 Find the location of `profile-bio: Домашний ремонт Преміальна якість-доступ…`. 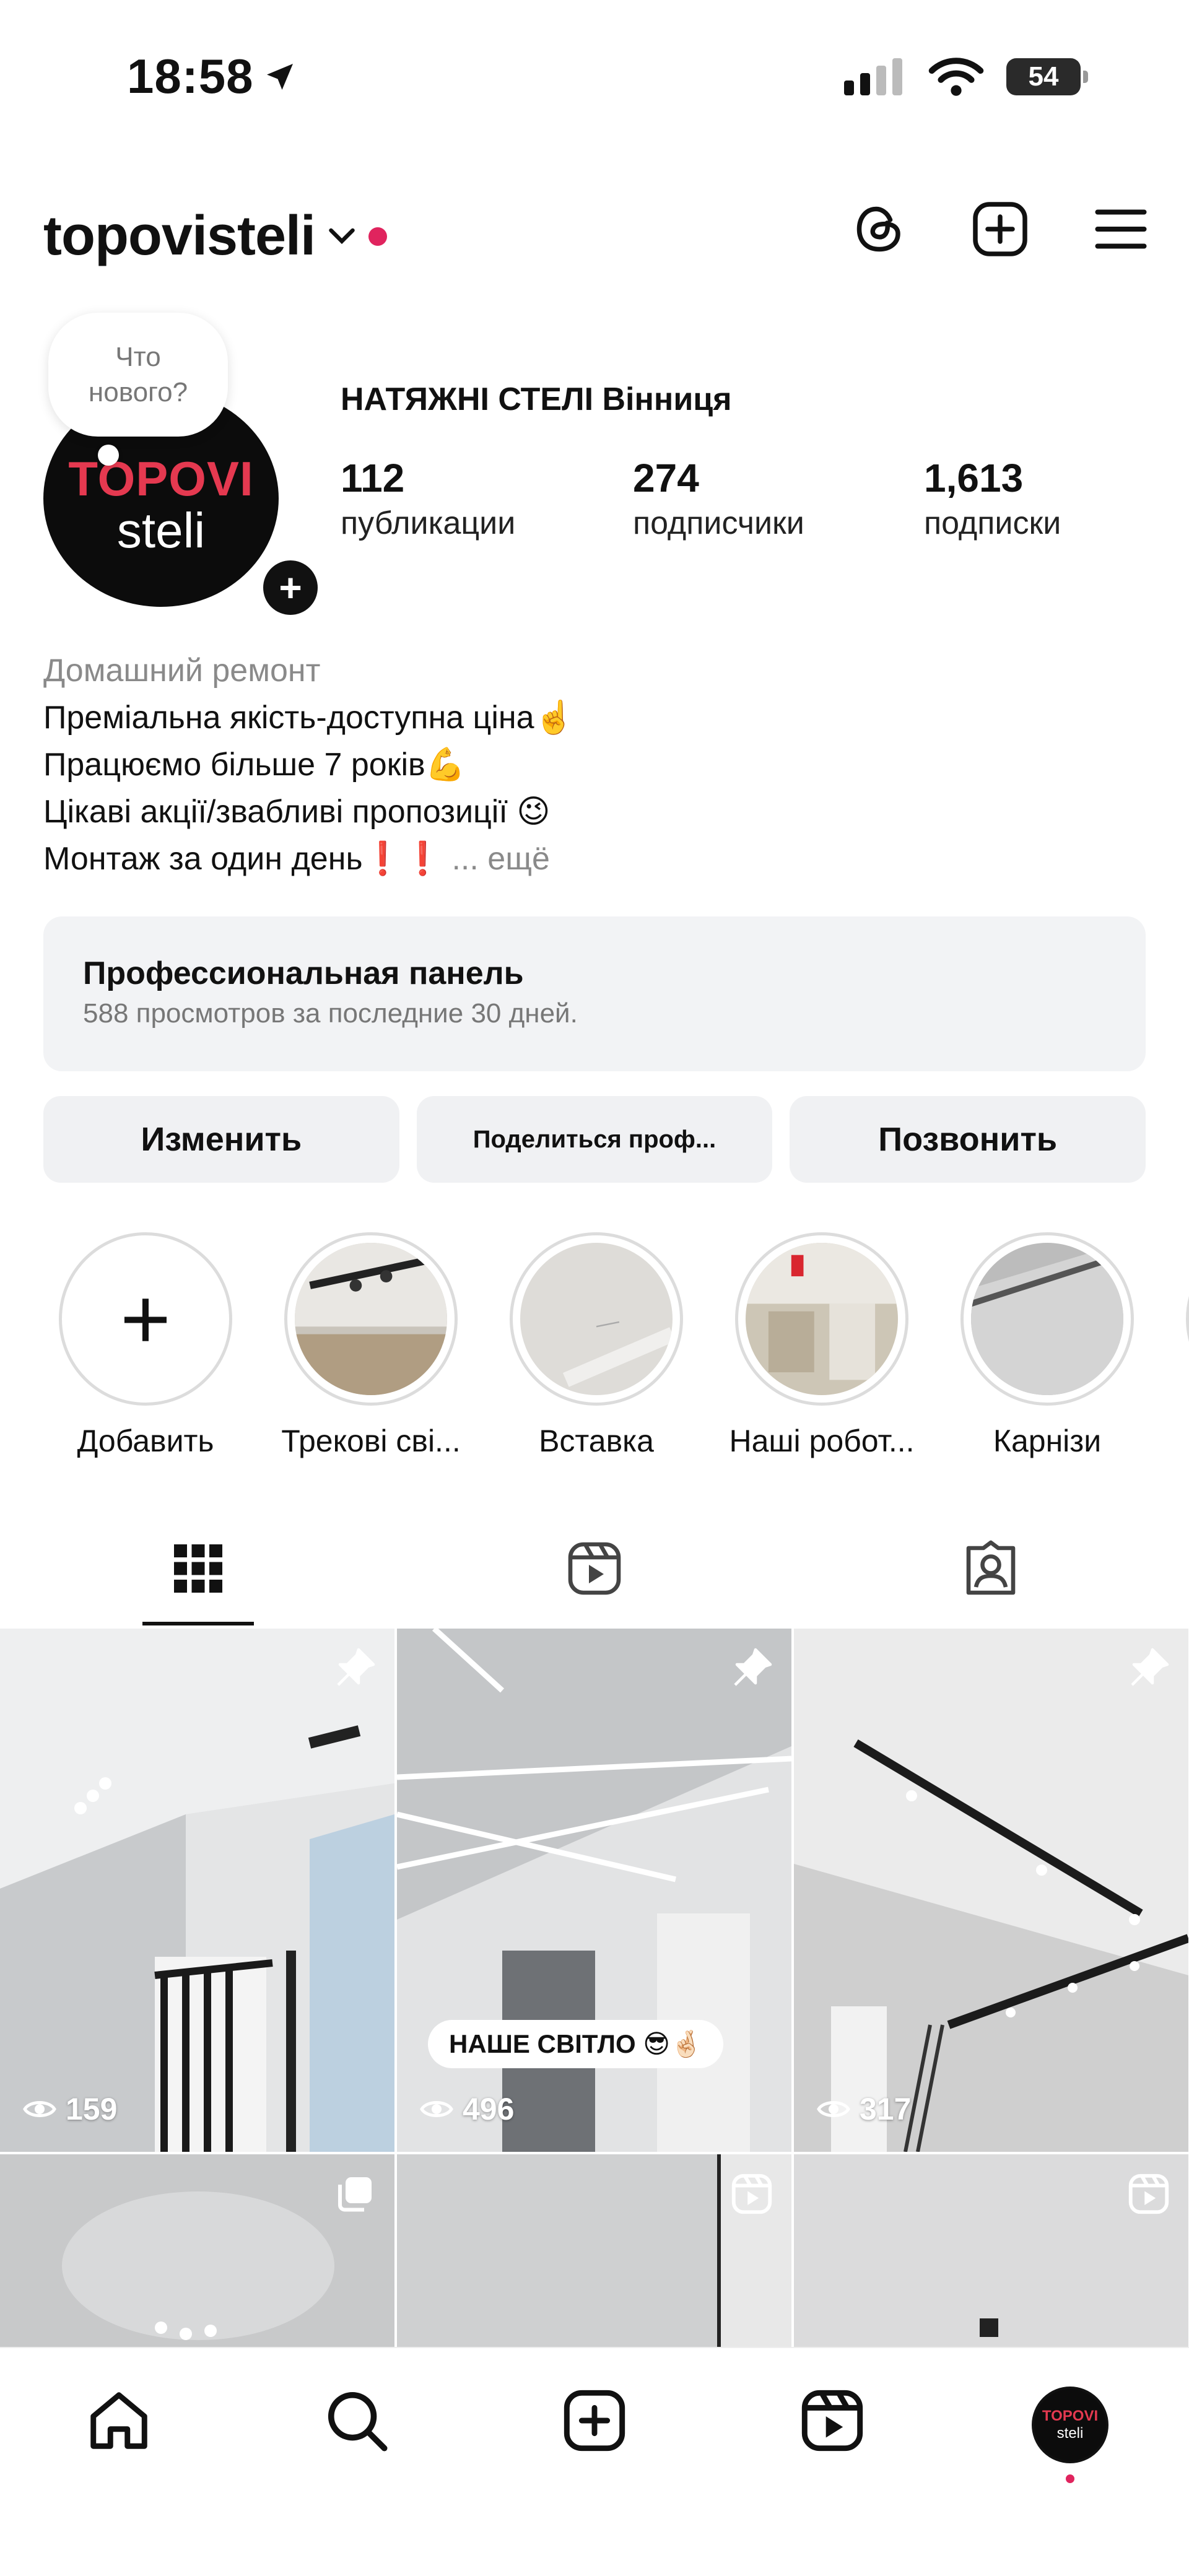

profile-bio: Домашний ремонт Преміальна якість-доступ… is located at coordinates (594, 764).